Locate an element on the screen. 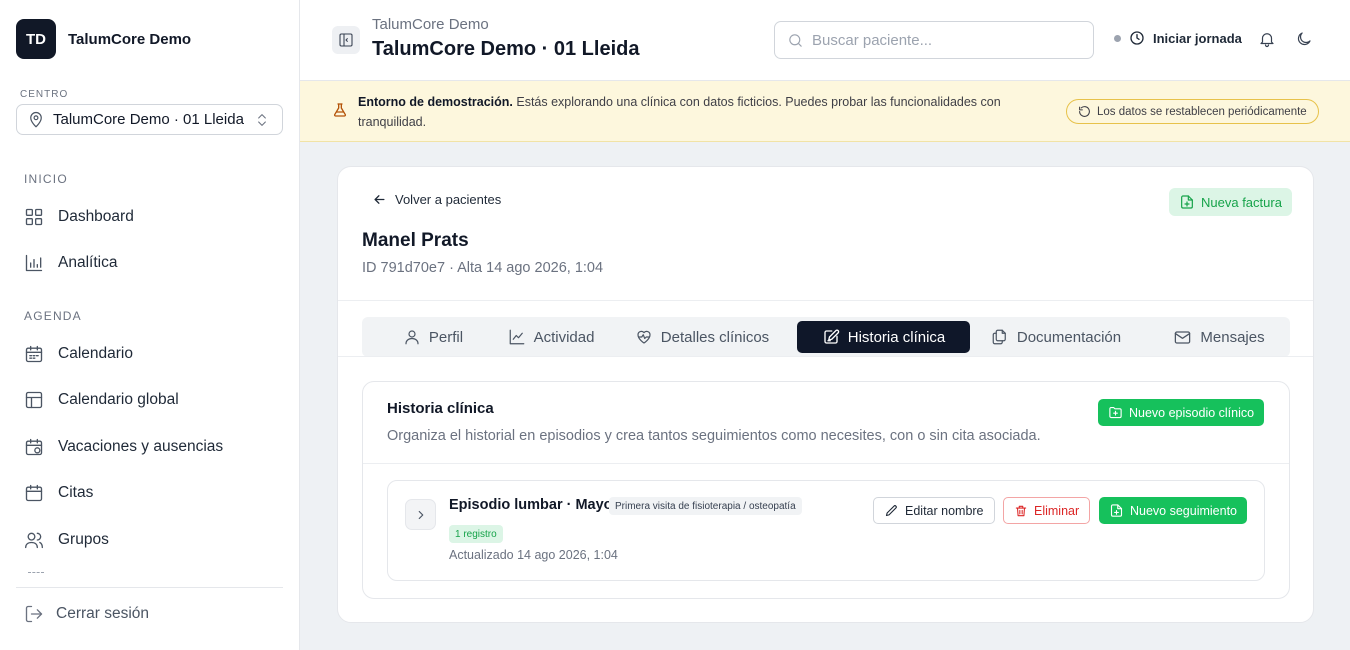 Image resolution: width=1350 pixels, height=650 pixels. activity-chart-icon is located at coordinates (517, 337).